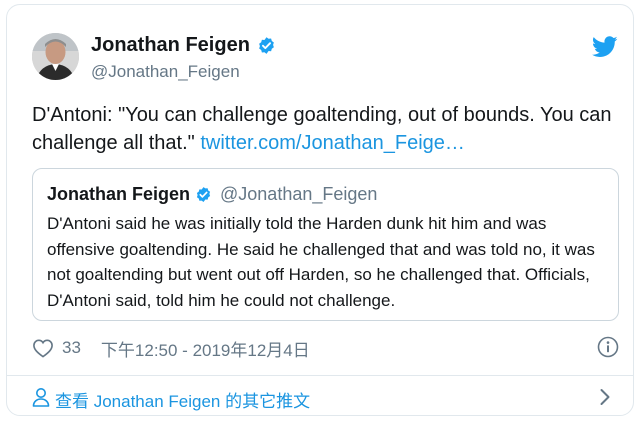 Image resolution: width=640 pixels, height=421 pixels. Describe the element at coordinates (205, 348) in the screenshot. I see `timestamp: 下午12:50 - 2019年12月4日` at that location.